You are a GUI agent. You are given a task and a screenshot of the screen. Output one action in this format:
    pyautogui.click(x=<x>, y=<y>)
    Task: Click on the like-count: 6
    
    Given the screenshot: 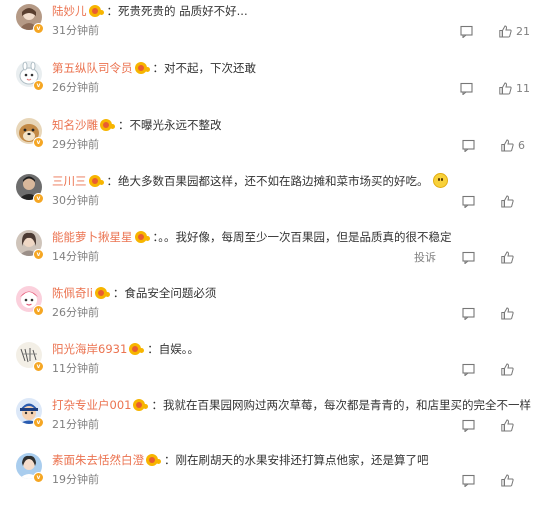 What is the action you would take?
    pyautogui.click(x=521, y=145)
    